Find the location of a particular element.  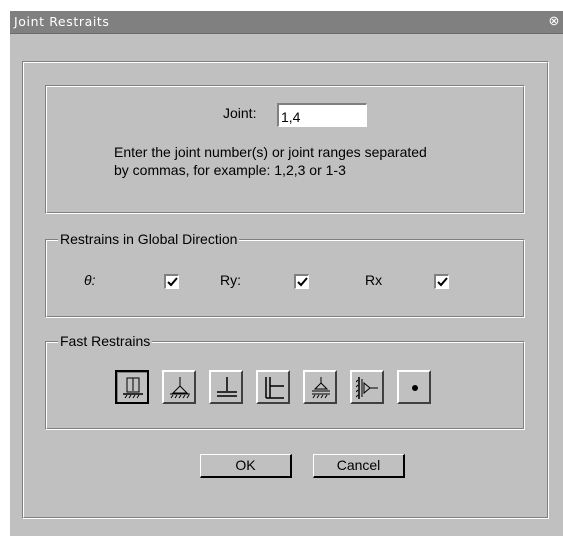

pin-support-button is located at coordinates (179, 387).